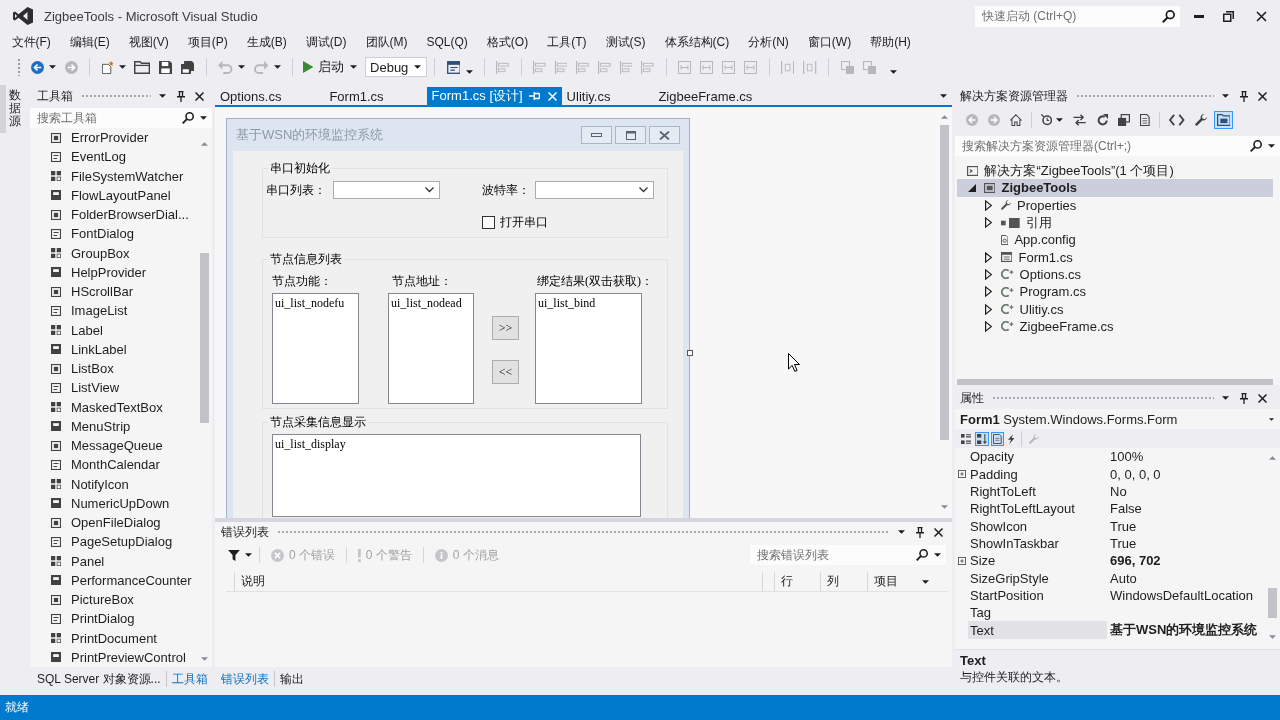 This screenshot has width=1280, height=720. Describe the element at coordinates (113, 619) in the screenshot. I see `toolbox-item: PrintDialog` at that location.